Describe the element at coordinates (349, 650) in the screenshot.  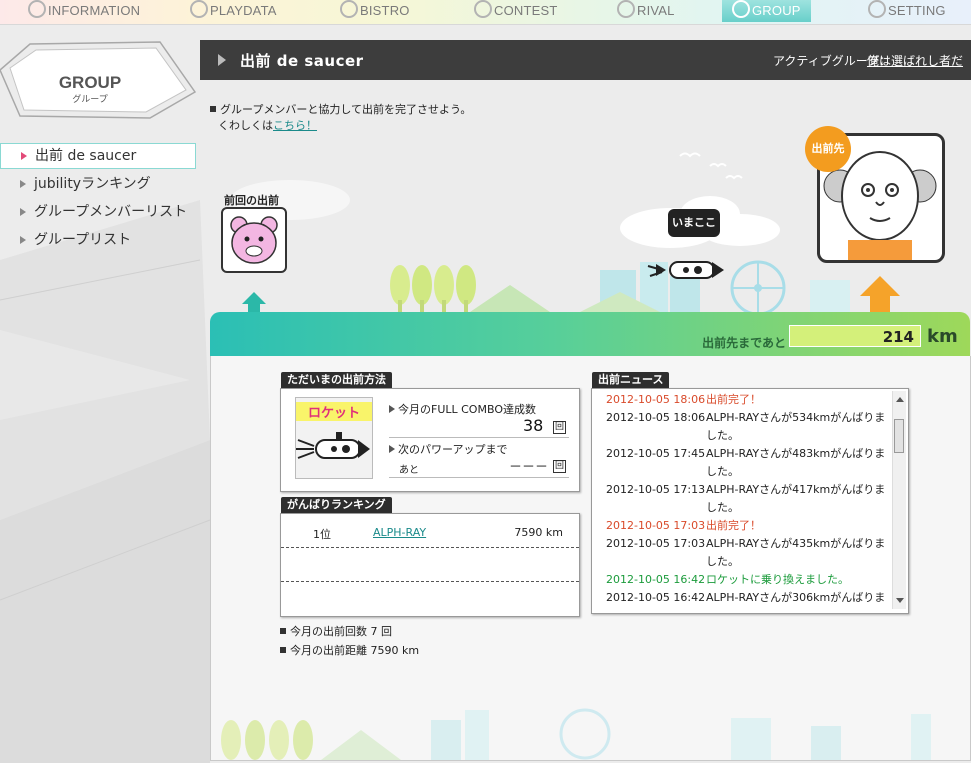
I see `monthly-distance: 今月の出前距離 7590 km` at that location.